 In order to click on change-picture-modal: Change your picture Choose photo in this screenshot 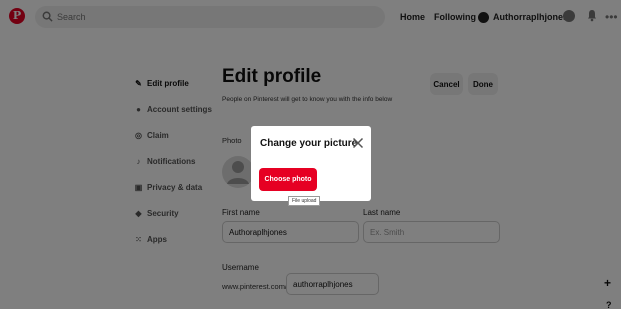, I will do `click(311, 163)`.